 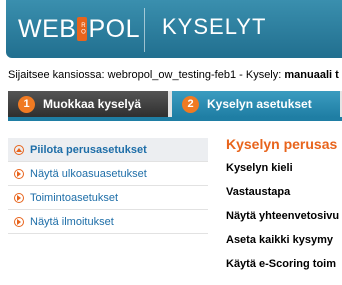 I want to click on tab-label: Kyselyn asetukset, so click(x=259, y=104).